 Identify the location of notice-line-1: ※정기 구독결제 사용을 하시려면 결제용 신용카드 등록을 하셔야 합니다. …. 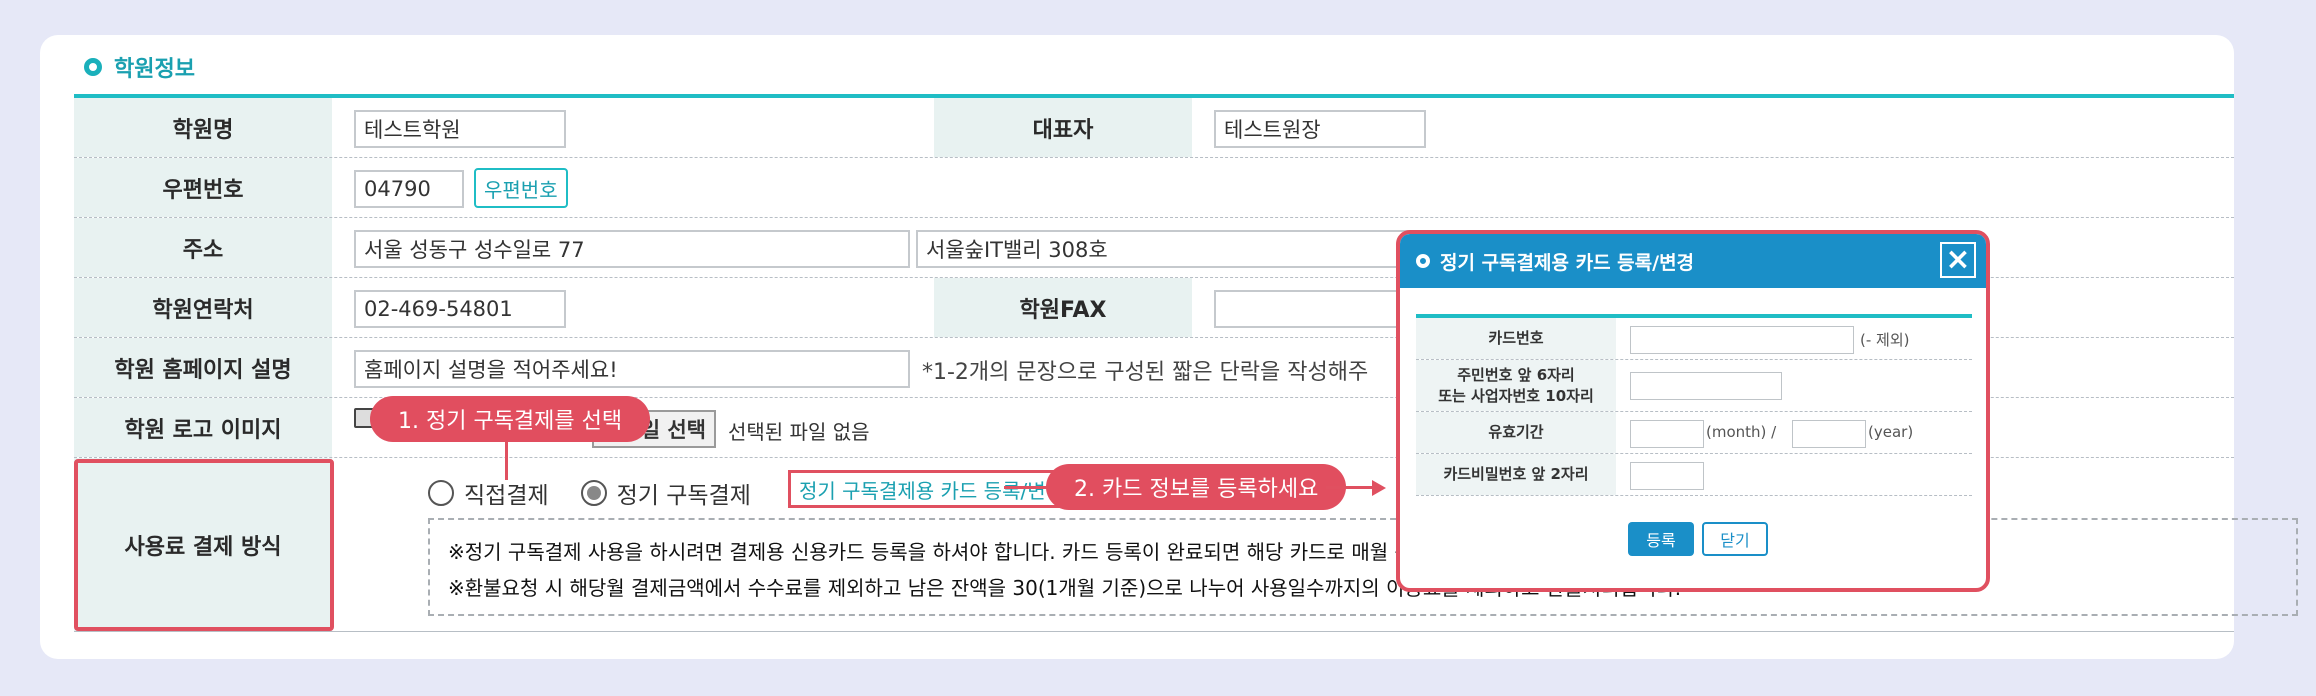
(940, 552).